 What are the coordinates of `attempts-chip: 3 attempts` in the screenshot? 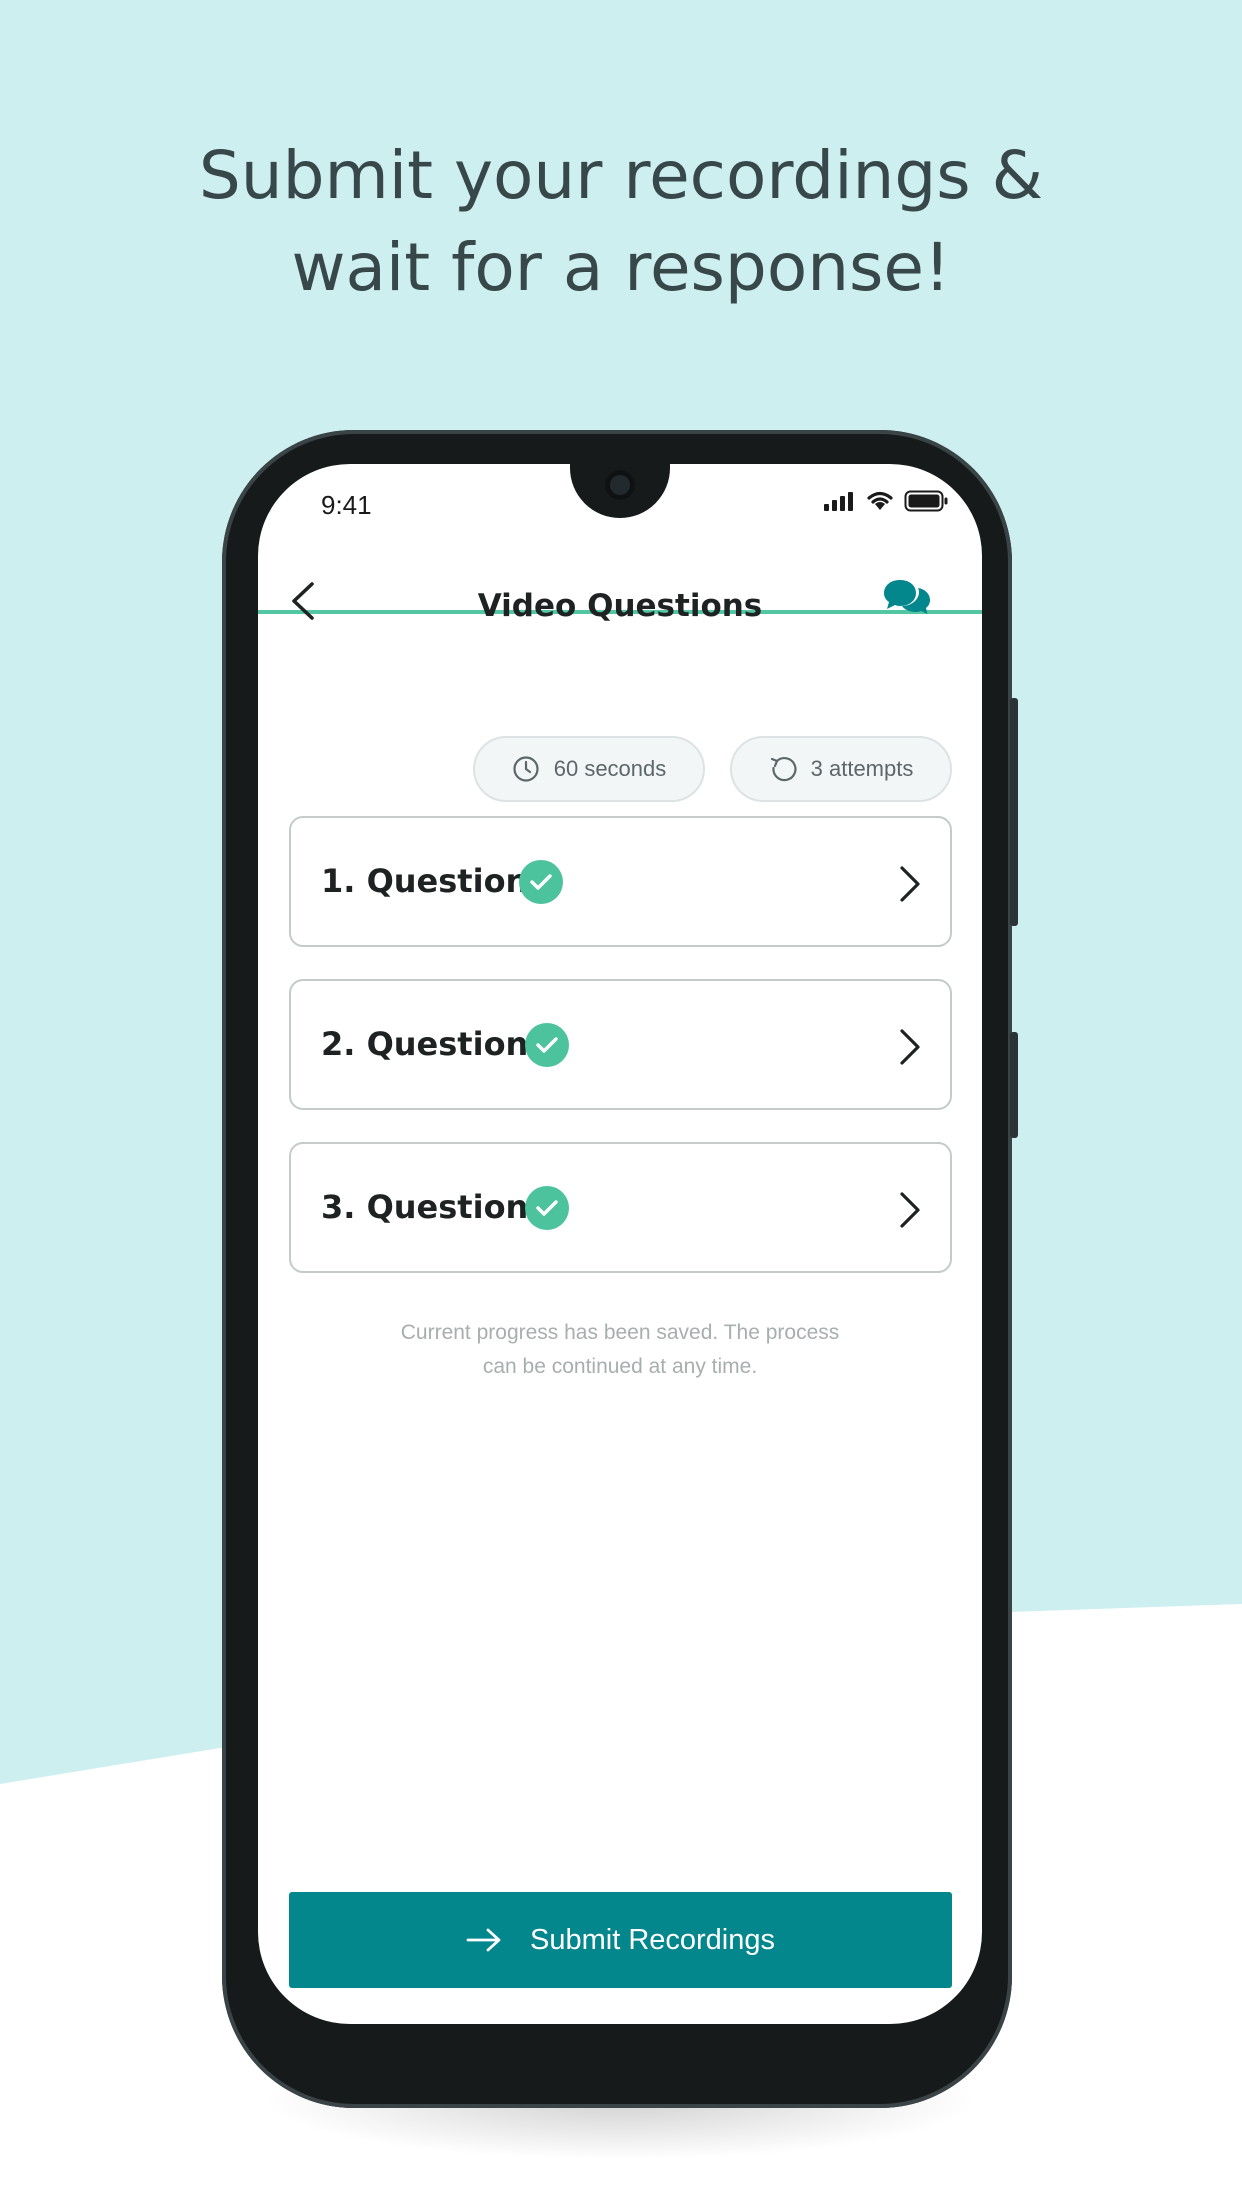 It's located at (841, 769).